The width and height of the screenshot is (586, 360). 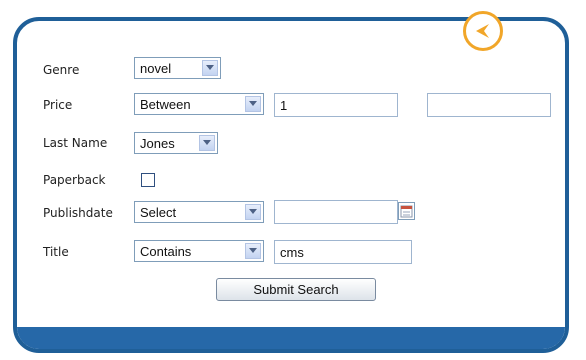 What do you see at coordinates (158, 212) in the screenshot?
I see `publishdate-operator-value: Select` at bounding box center [158, 212].